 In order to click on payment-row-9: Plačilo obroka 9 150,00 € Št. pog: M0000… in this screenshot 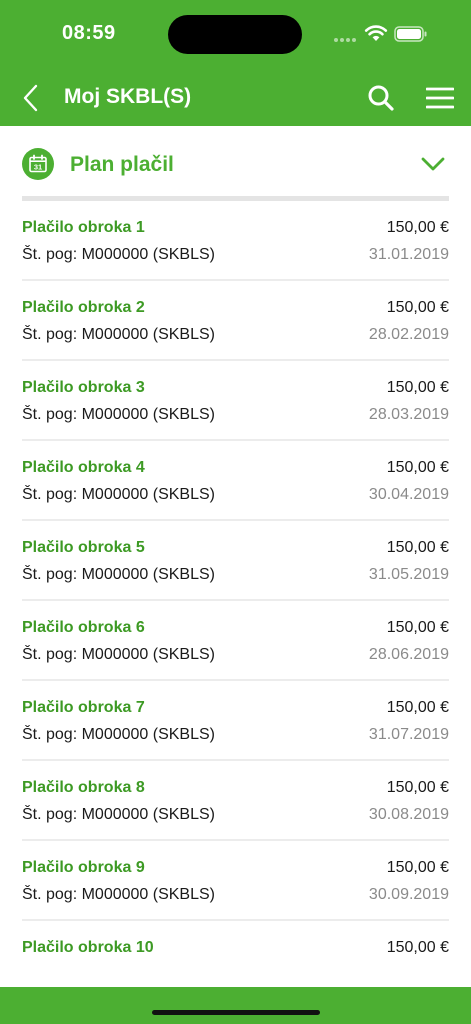, I will do `click(235, 881)`.